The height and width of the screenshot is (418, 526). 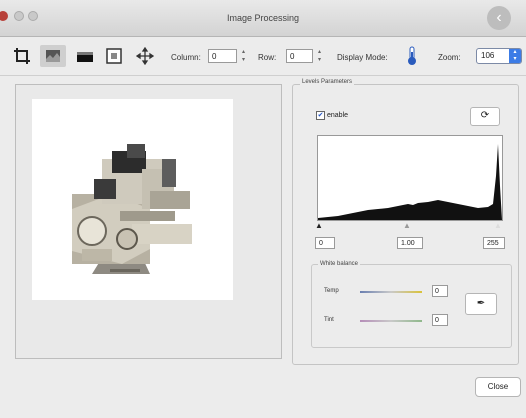 I want to click on row-input: 0, so click(x=299, y=56).